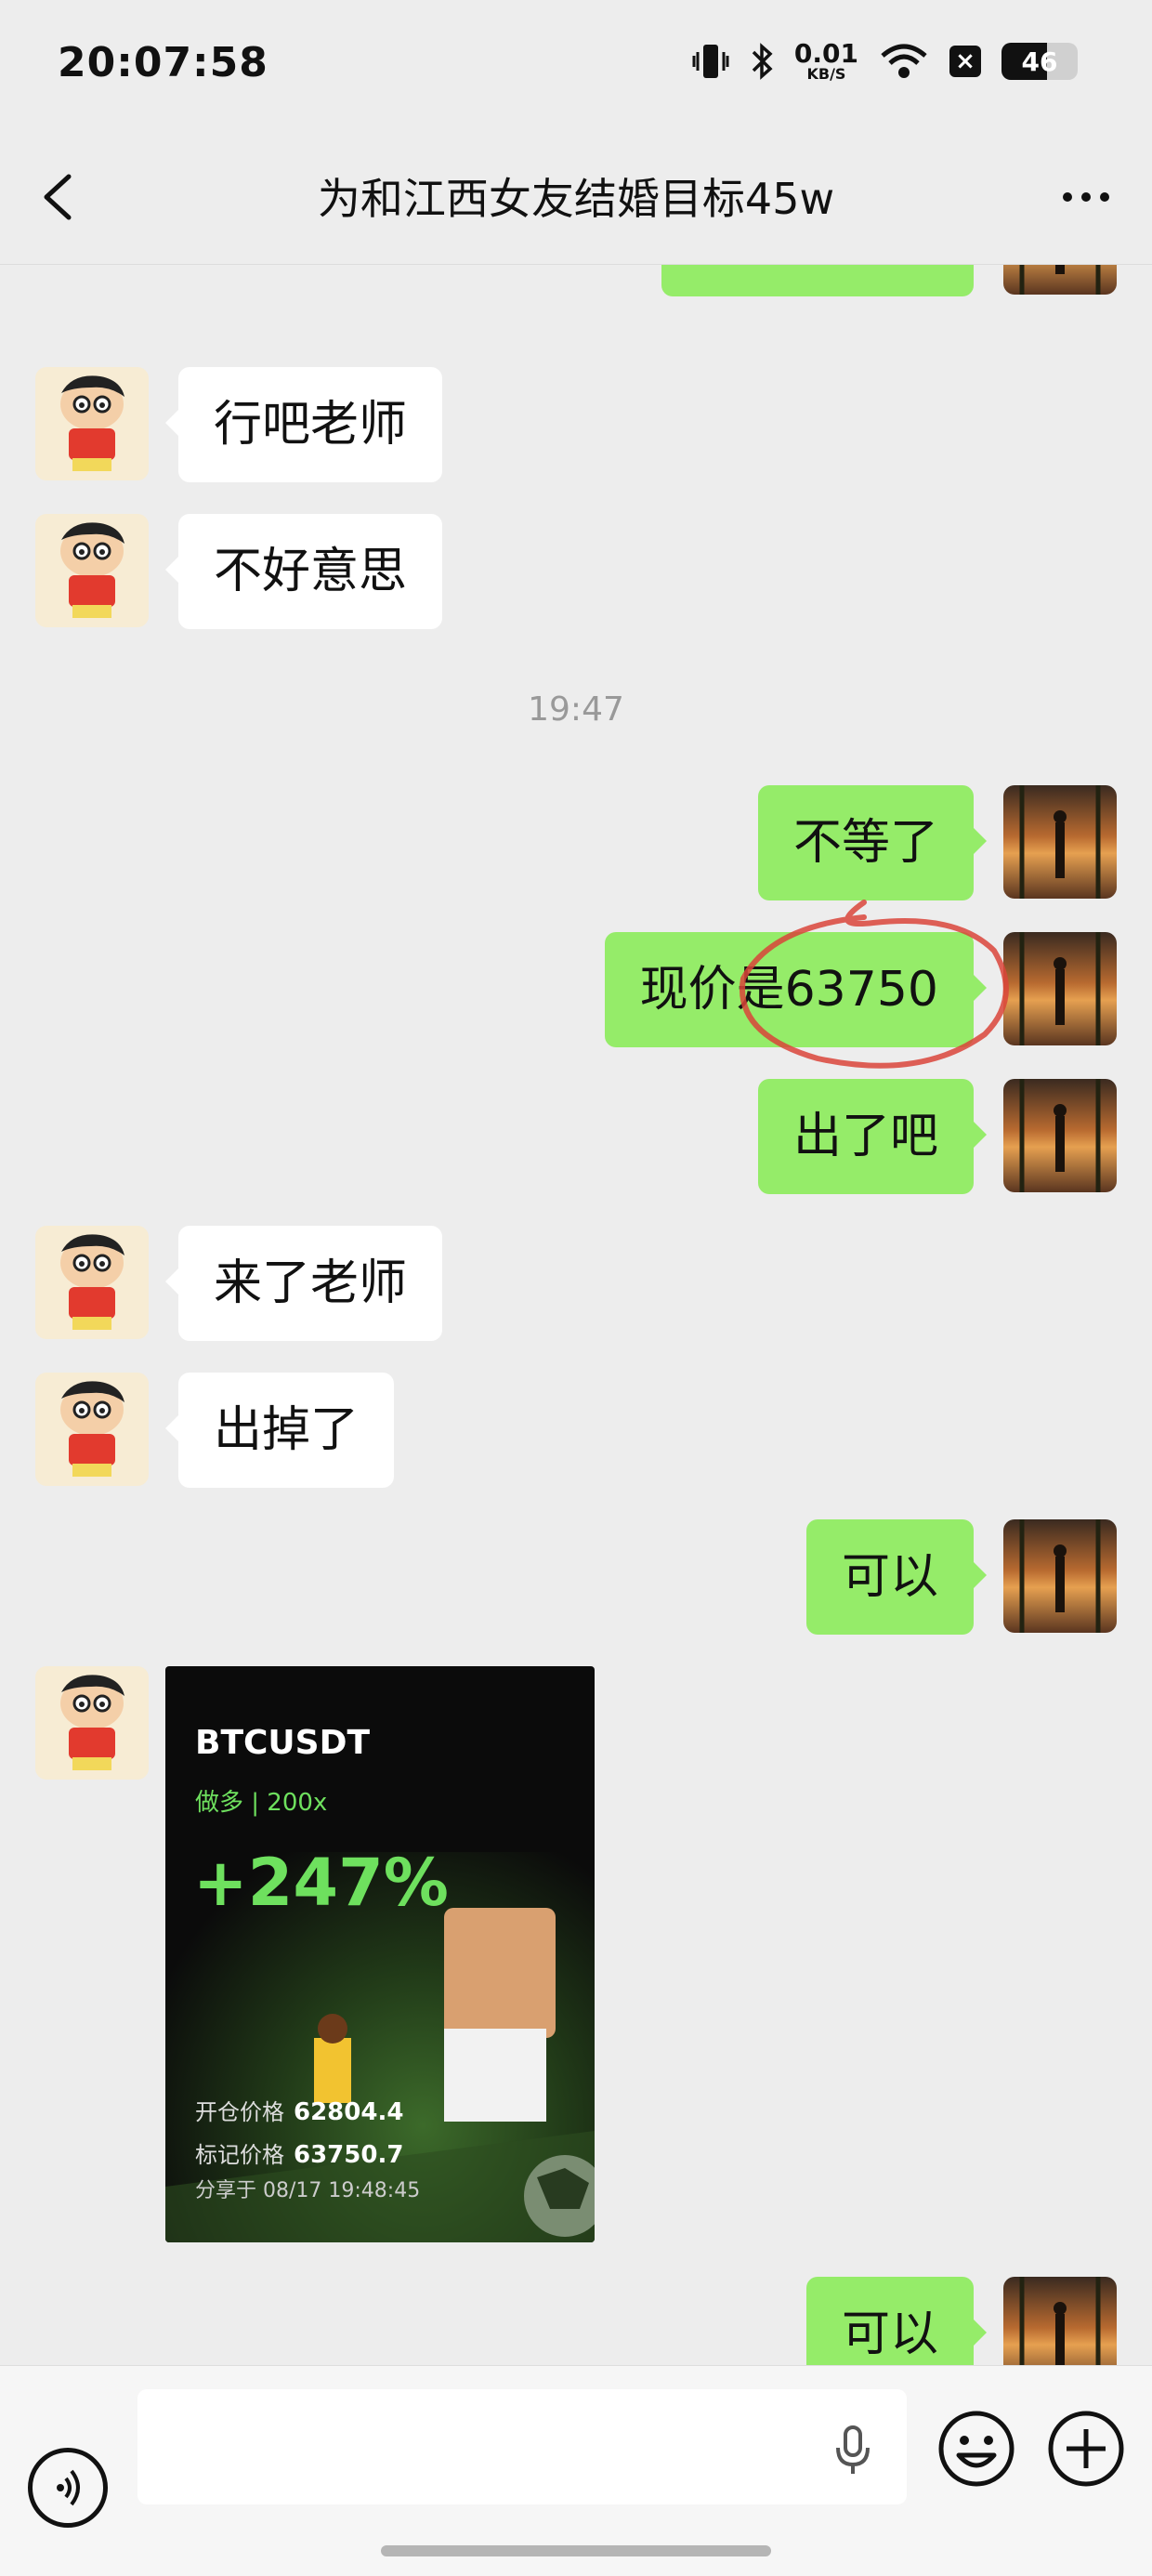 This screenshot has width=1152, height=2576. I want to click on voice-icon, so click(68, 2487).